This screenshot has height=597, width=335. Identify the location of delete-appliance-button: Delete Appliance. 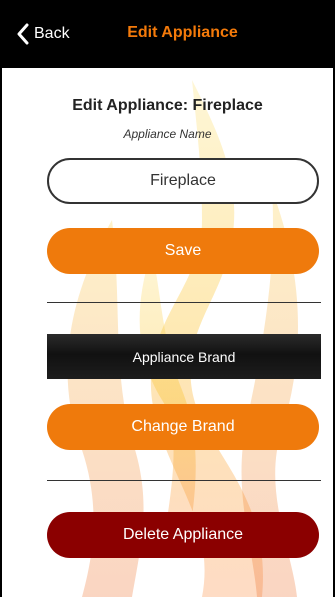
(183, 535).